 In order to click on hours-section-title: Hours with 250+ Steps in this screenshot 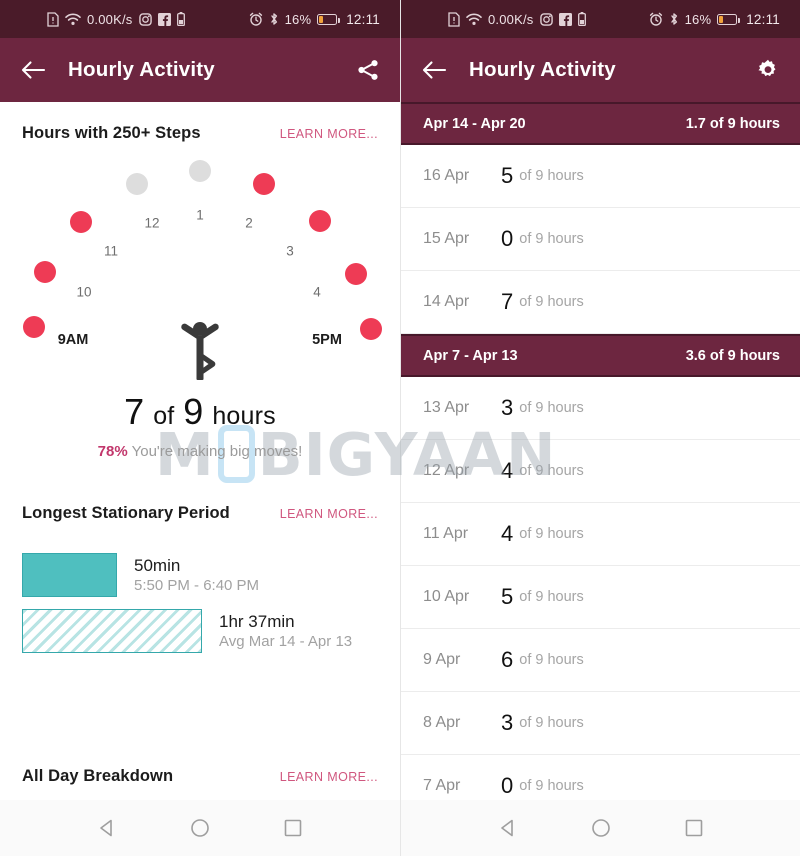, I will do `click(111, 133)`.